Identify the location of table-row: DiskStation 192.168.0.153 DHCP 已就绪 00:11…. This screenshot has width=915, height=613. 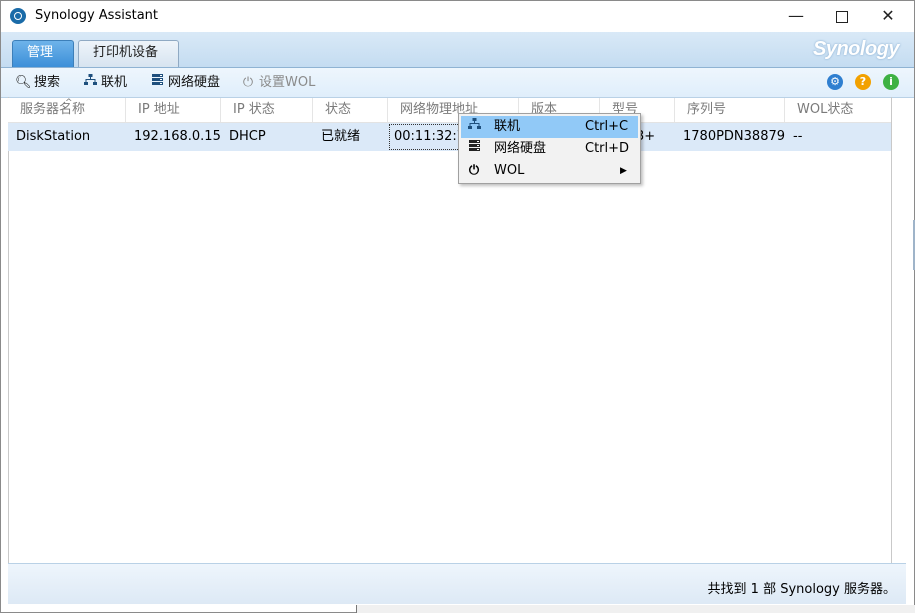
(449, 137).